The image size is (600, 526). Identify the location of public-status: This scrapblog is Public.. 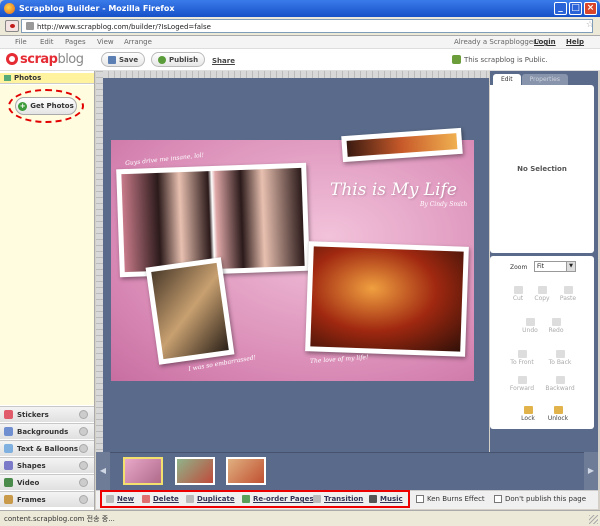
(500, 59).